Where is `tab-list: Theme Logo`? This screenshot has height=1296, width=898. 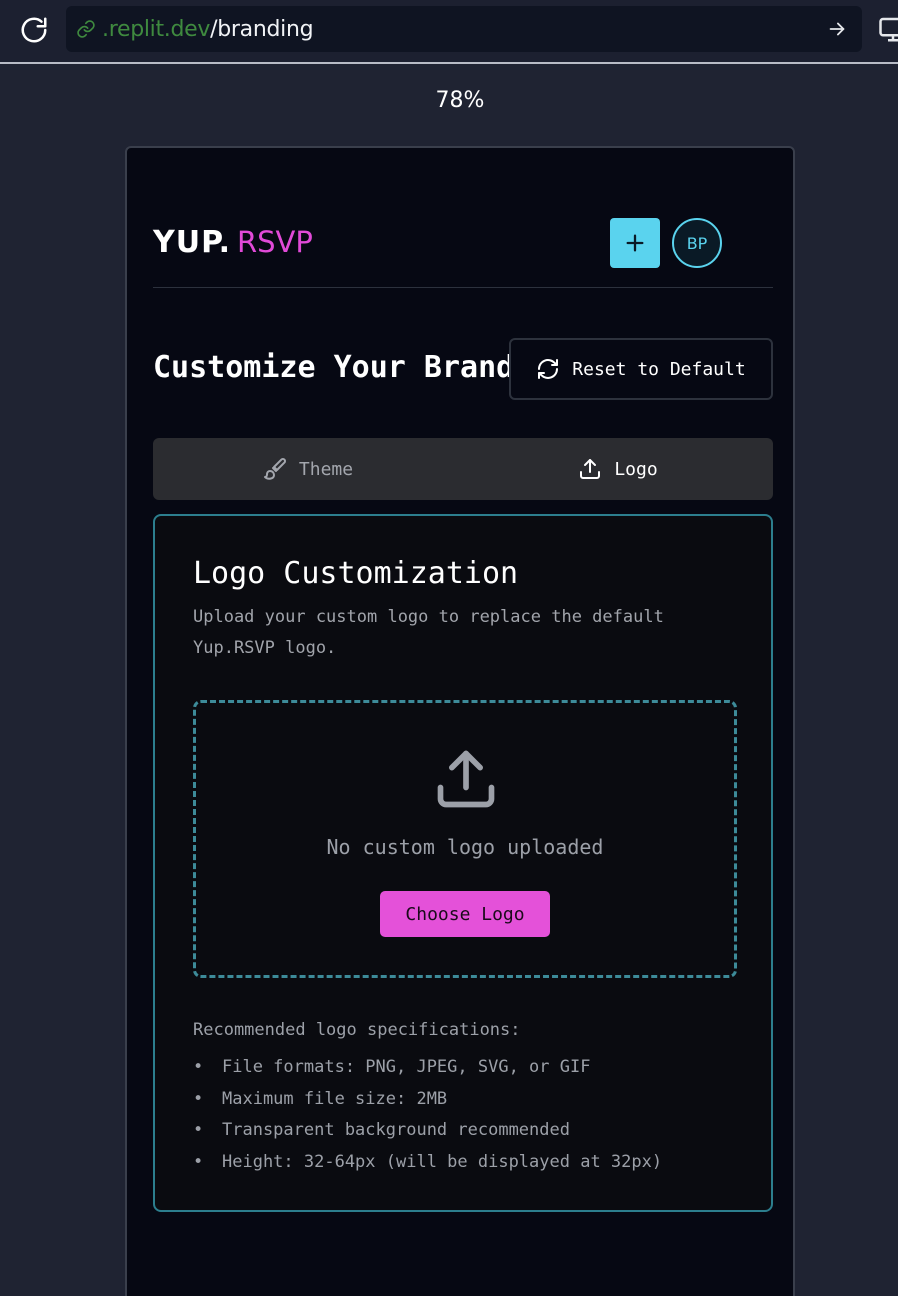
tab-list: Theme Logo is located at coordinates (463, 469).